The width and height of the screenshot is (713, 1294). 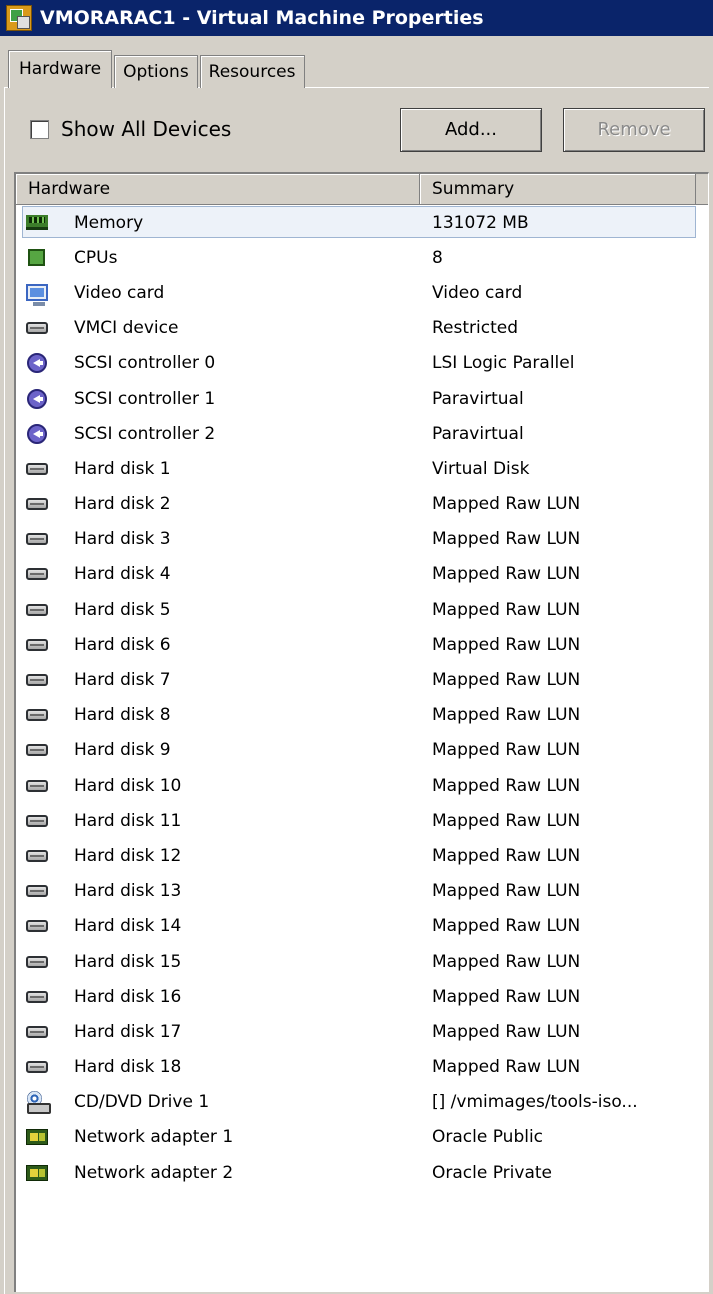 What do you see at coordinates (218, 363) in the screenshot?
I see `hardware-cell: SCSI controller 0` at bounding box center [218, 363].